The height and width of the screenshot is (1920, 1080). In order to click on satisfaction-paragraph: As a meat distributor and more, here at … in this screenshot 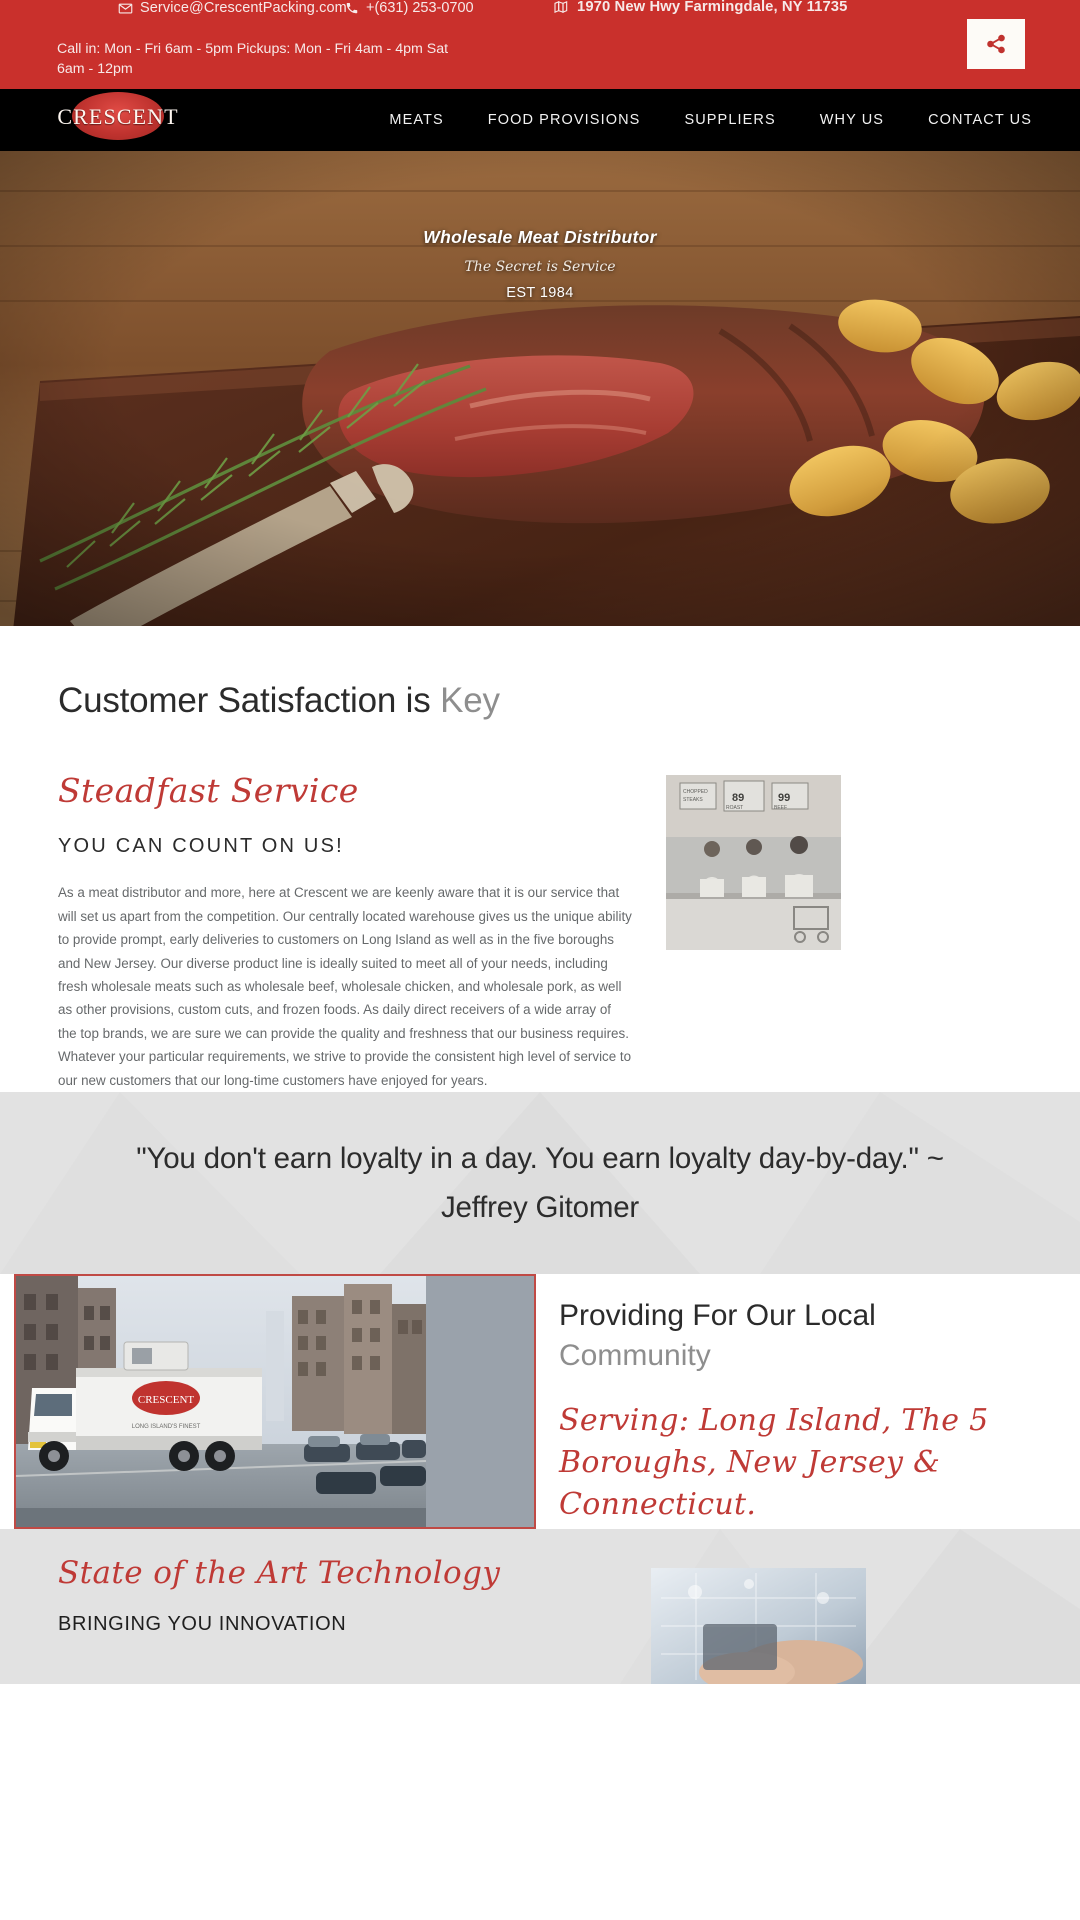, I will do `click(345, 986)`.